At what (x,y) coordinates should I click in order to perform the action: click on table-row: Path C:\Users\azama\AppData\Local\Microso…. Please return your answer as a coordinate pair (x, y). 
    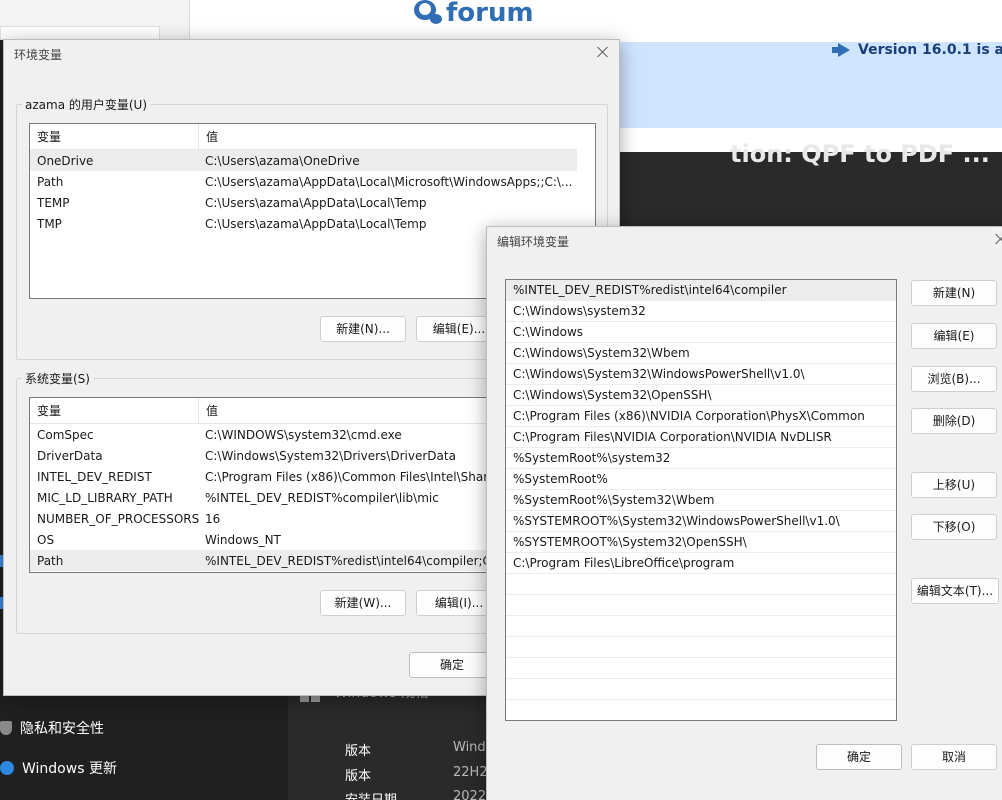
    Looking at the image, I should click on (312, 181).